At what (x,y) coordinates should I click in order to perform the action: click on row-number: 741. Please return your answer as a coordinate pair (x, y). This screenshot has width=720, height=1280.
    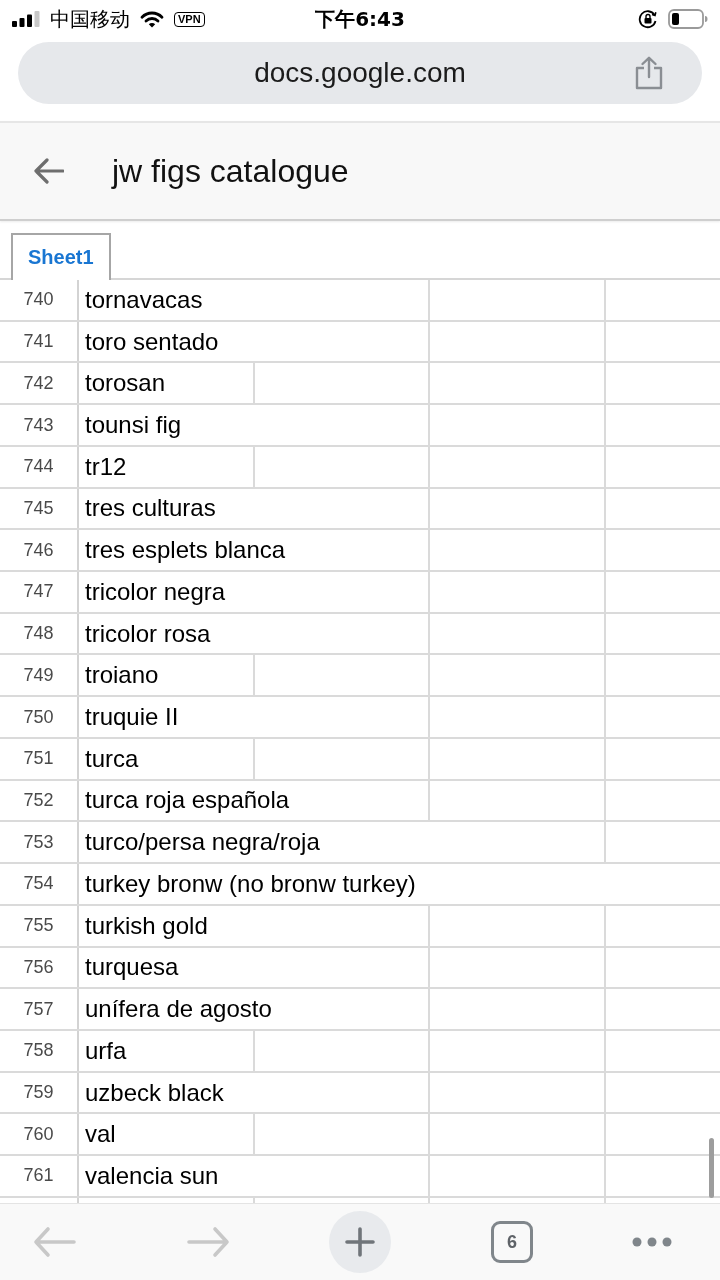
    Looking at the image, I should click on (39, 341).